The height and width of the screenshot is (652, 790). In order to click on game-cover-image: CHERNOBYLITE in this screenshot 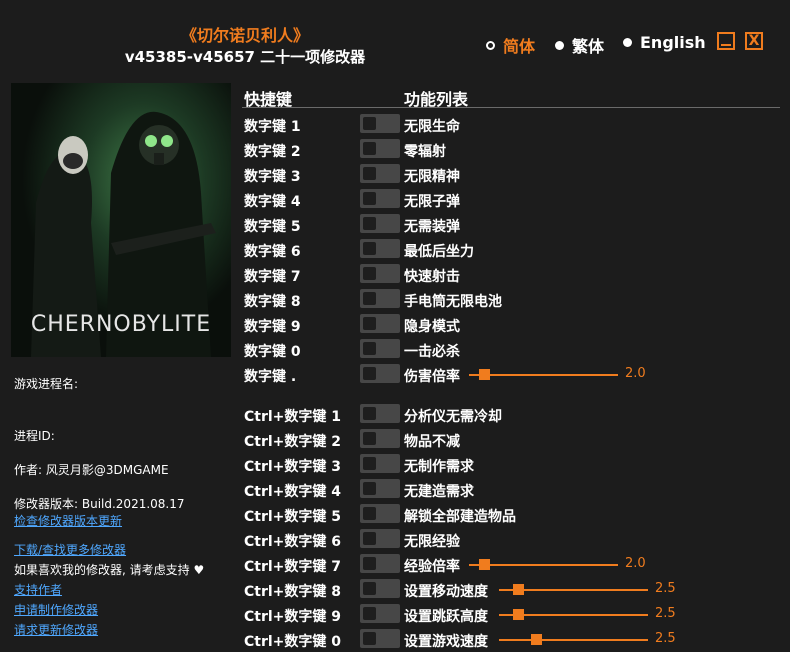, I will do `click(121, 220)`.